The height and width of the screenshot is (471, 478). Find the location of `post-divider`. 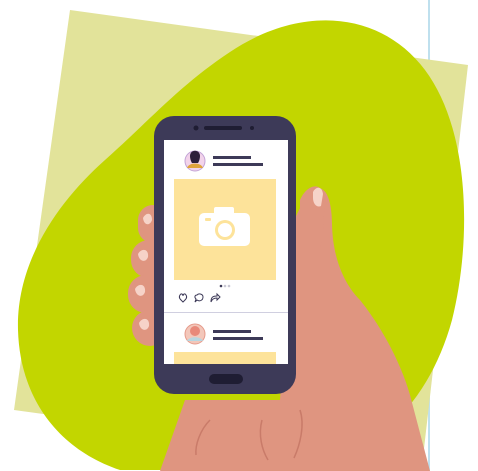

post-divider is located at coordinates (226, 312).